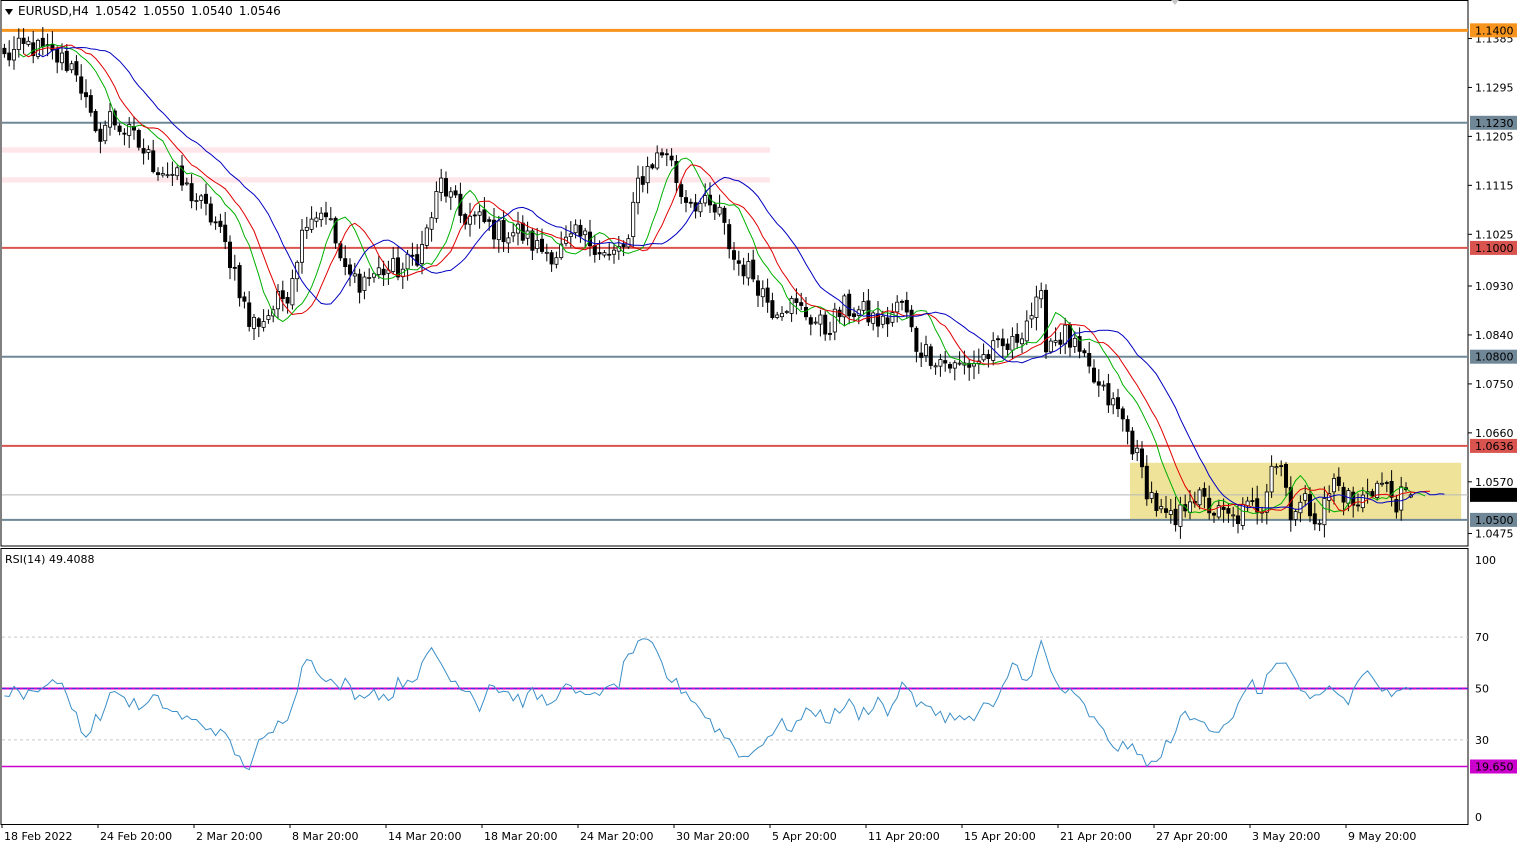  Describe the element at coordinates (1000, 836) in the screenshot. I see `time-tick-label: 15 Apr 20:00` at that location.